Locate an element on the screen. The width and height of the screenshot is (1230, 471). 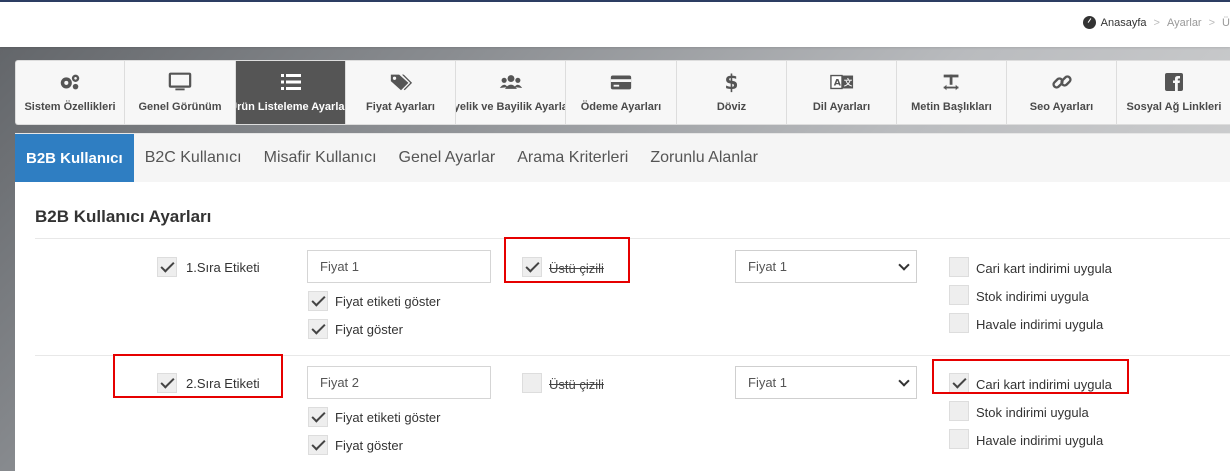
tool-label: Fiyat Ayarları is located at coordinates (400, 107).